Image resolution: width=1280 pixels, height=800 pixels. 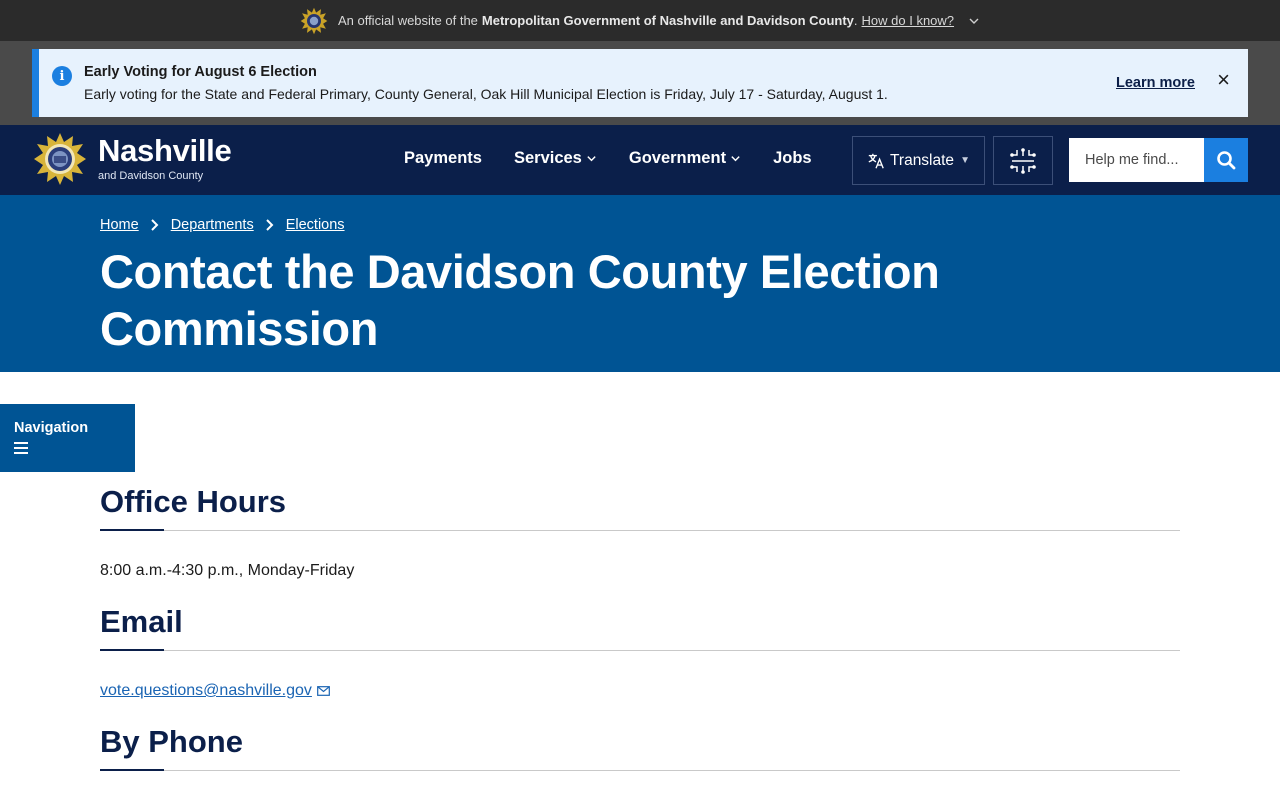 What do you see at coordinates (547, 158) in the screenshot?
I see `nav-services-label: Services` at bounding box center [547, 158].